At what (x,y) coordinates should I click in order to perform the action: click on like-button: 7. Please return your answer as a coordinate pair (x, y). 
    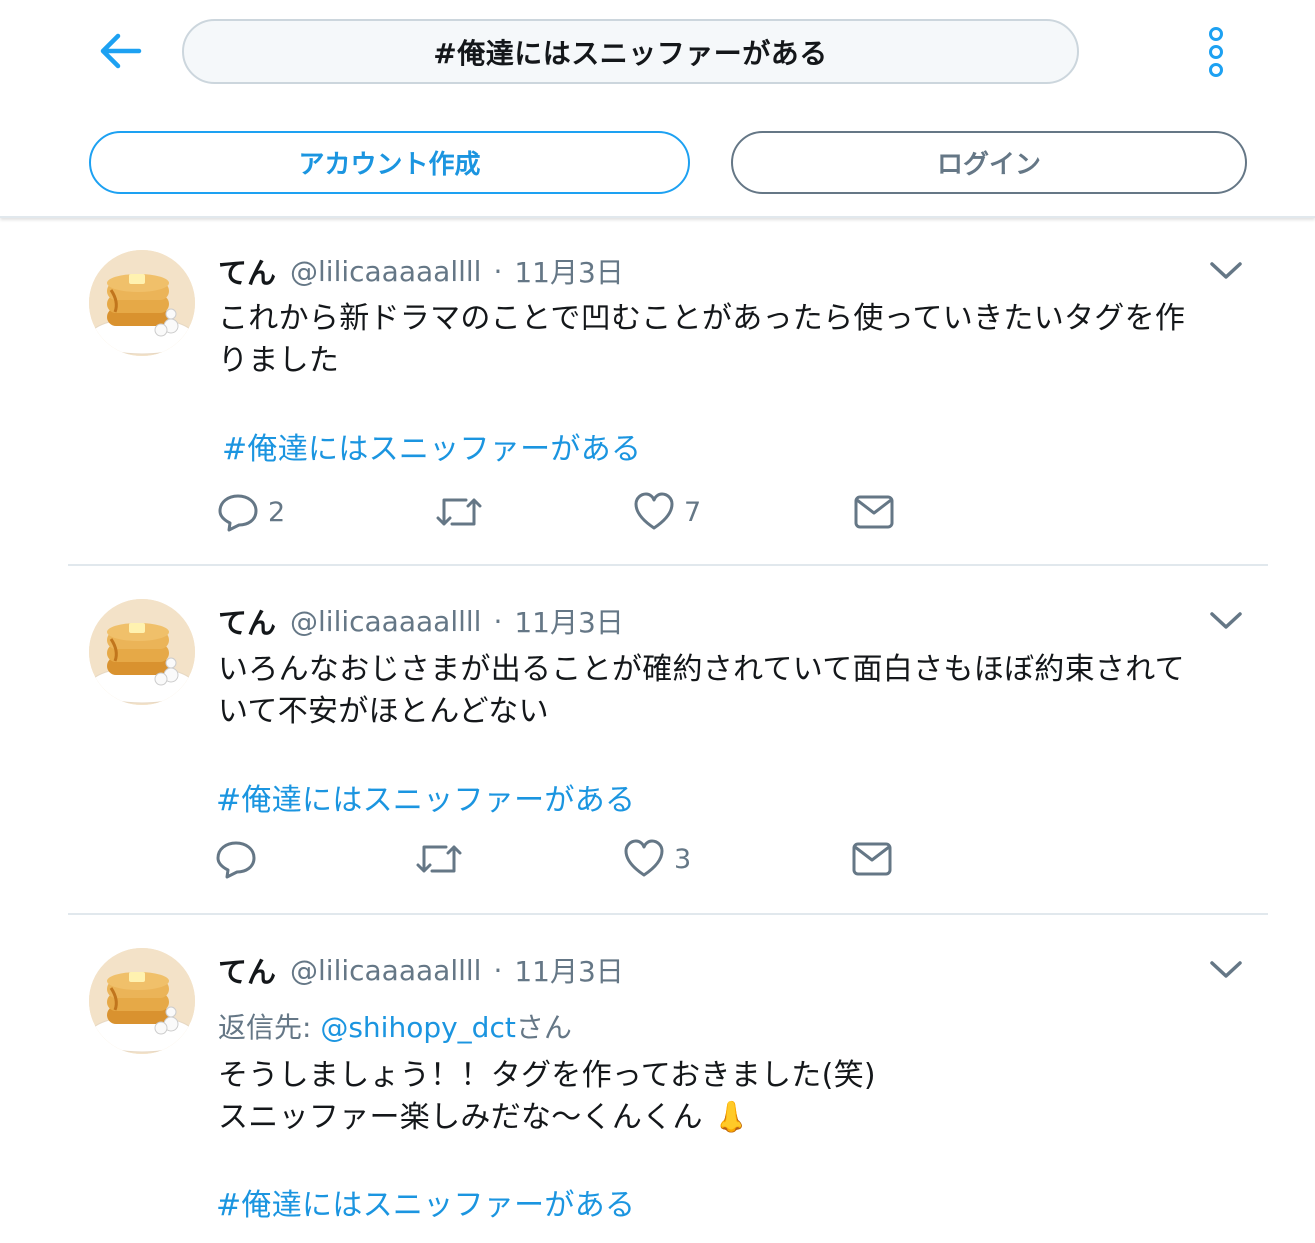
    Looking at the image, I should click on (666, 512).